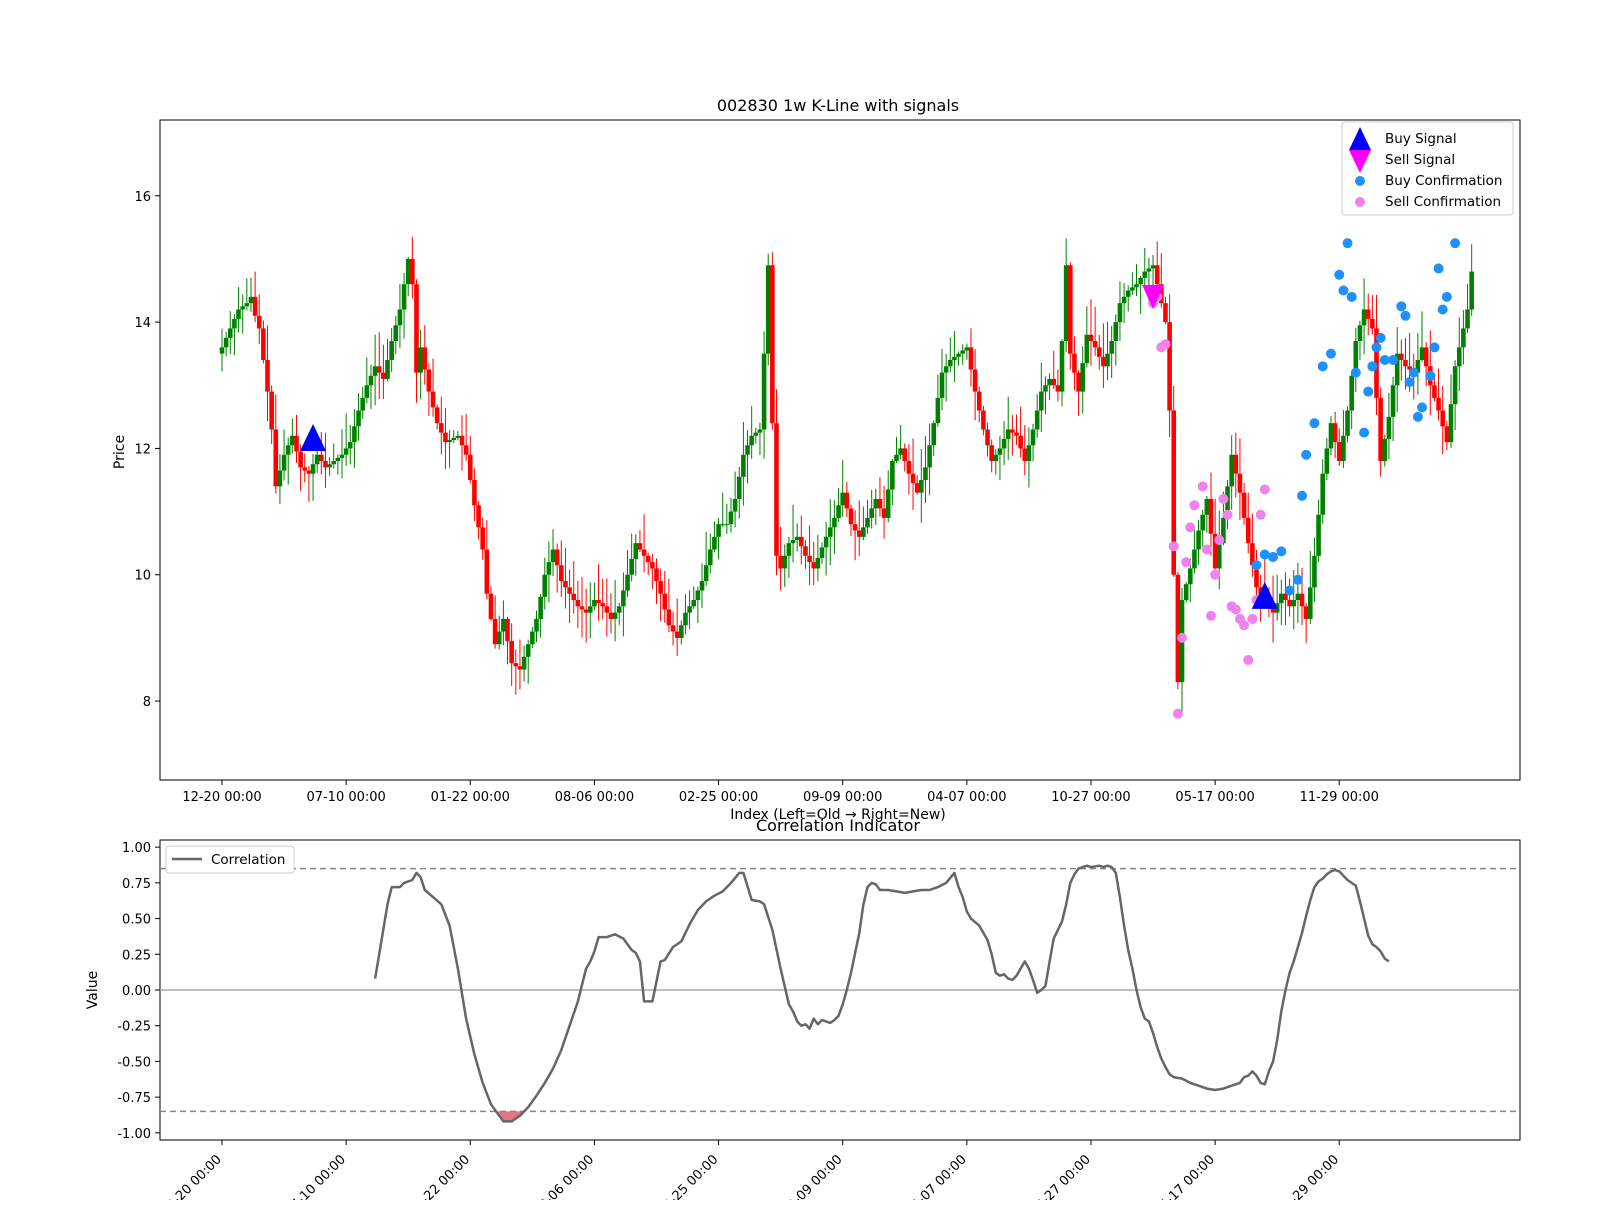 This screenshot has height=1205, width=1600. I want to click on kline-y-axis-label: Price, so click(120, 452).